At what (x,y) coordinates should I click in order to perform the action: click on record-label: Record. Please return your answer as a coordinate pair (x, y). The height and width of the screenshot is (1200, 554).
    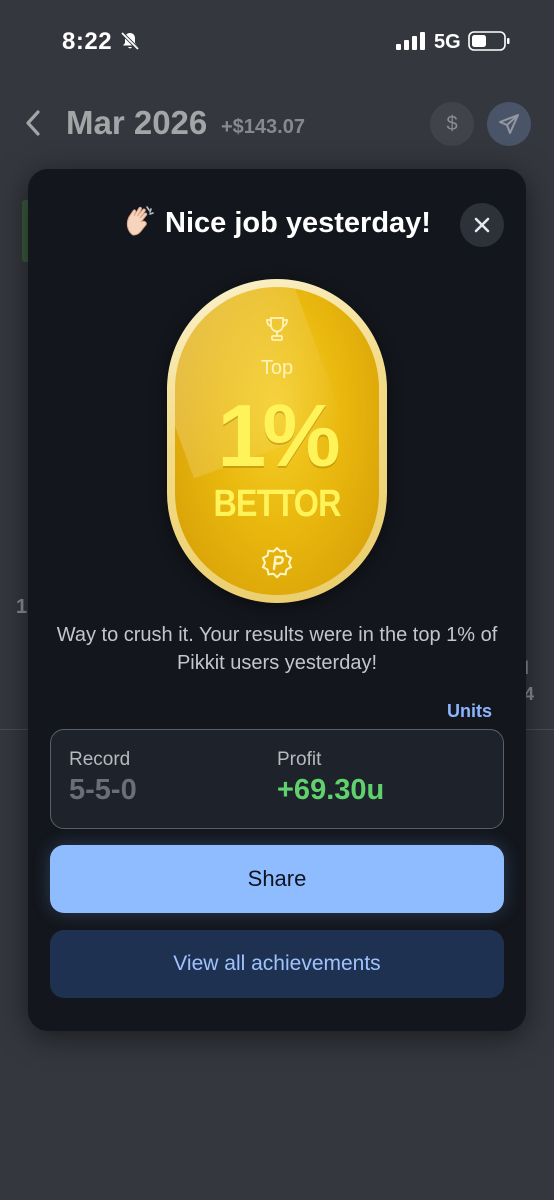
    Looking at the image, I should click on (100, 759).